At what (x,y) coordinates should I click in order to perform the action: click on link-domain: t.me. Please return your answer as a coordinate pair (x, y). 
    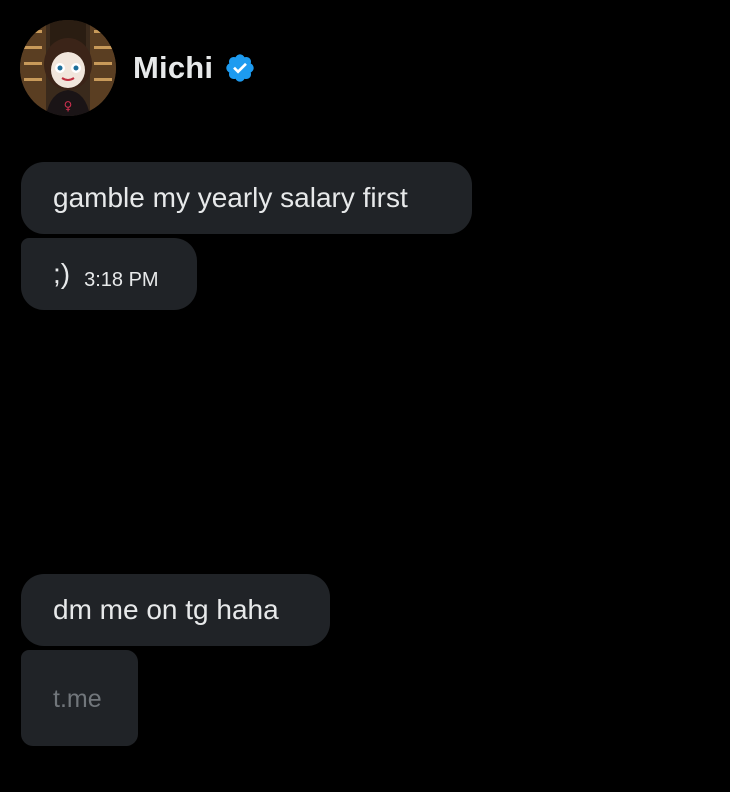
    Looking at the image, I should click on (77, 699).